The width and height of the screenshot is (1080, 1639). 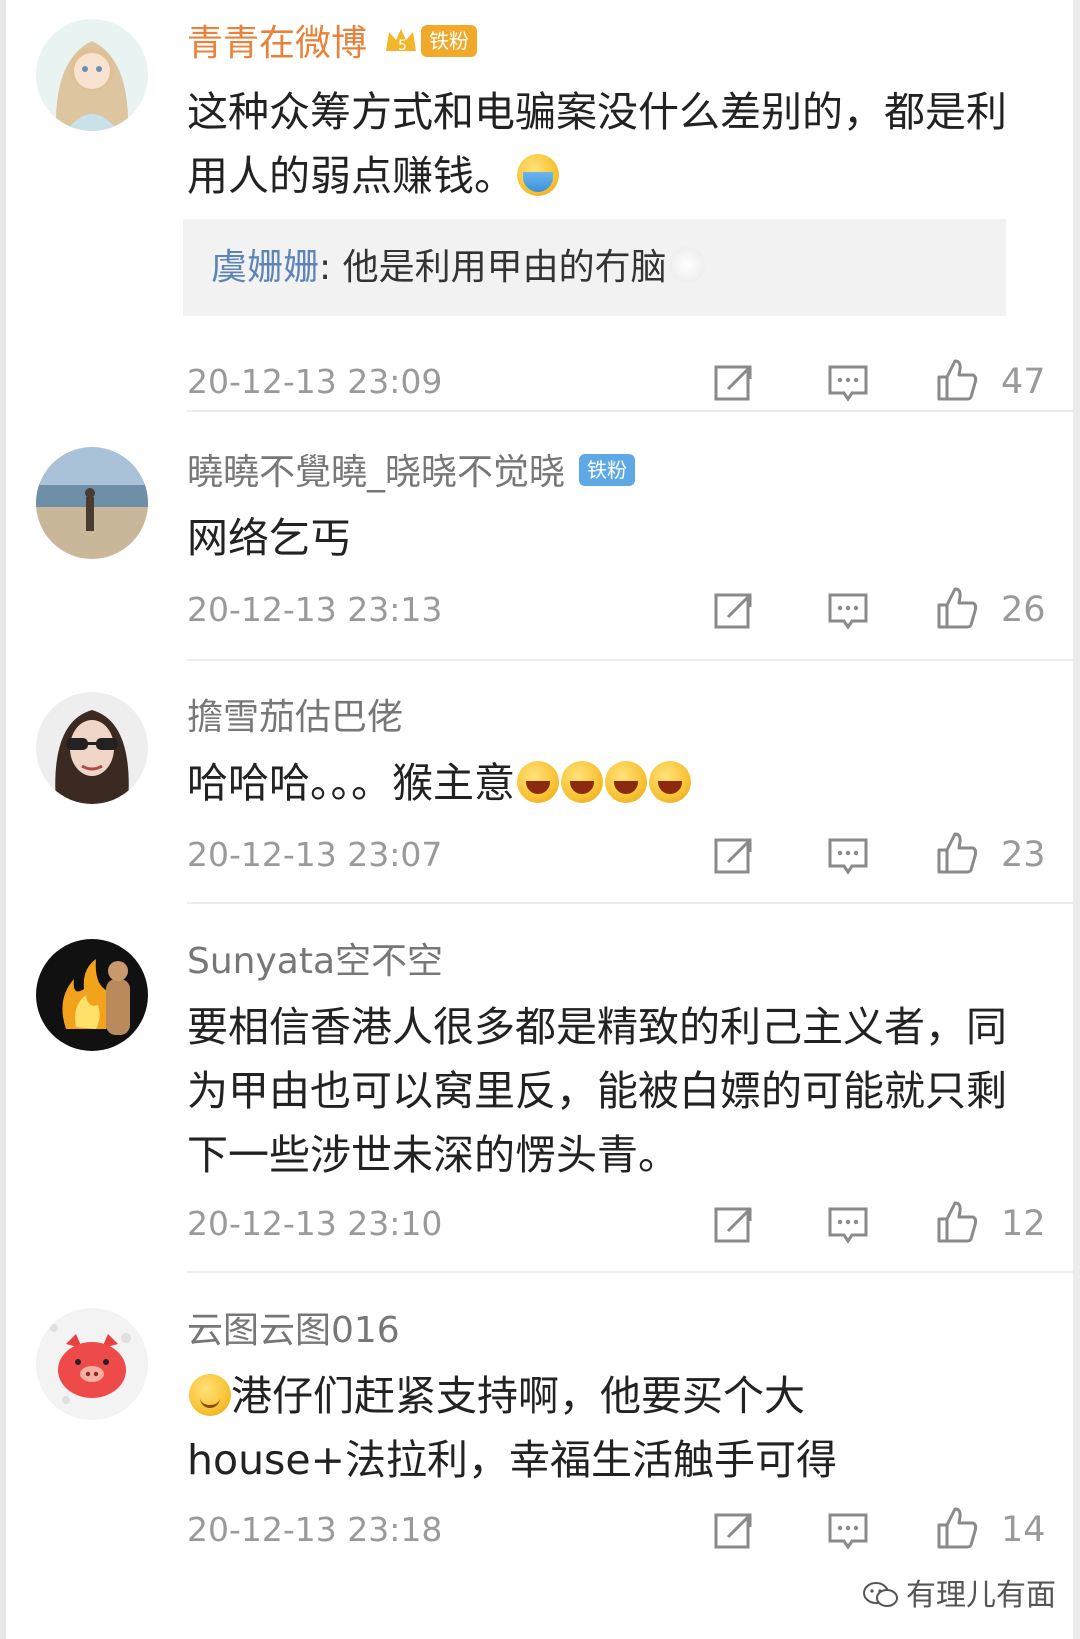 I want to click on username: 曉曉不覺曉_晓晓不觉晓 铁粉, so click(x=411, y=473).